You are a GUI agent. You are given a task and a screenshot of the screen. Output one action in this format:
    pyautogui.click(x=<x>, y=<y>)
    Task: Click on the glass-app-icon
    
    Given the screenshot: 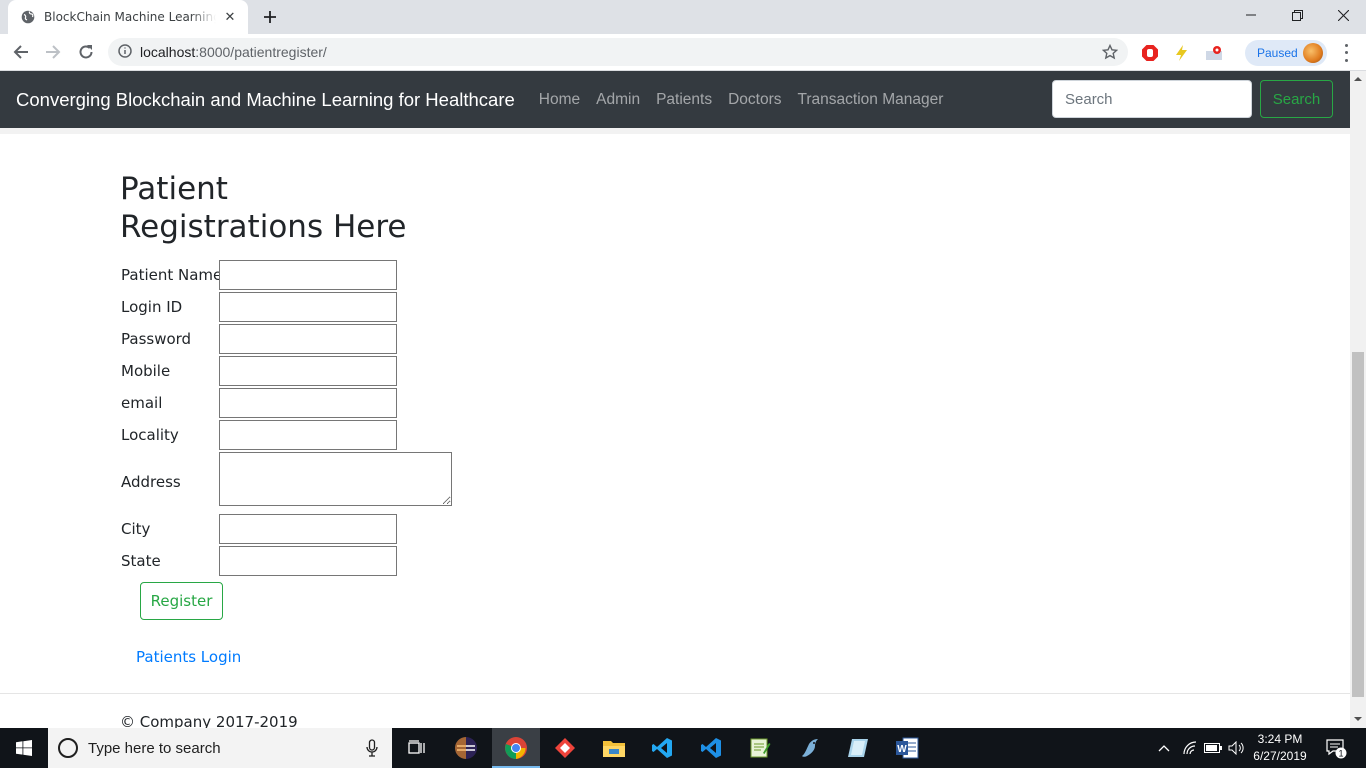 What is the action you would take?
    pyautogui.click(x=858, y=748)
    